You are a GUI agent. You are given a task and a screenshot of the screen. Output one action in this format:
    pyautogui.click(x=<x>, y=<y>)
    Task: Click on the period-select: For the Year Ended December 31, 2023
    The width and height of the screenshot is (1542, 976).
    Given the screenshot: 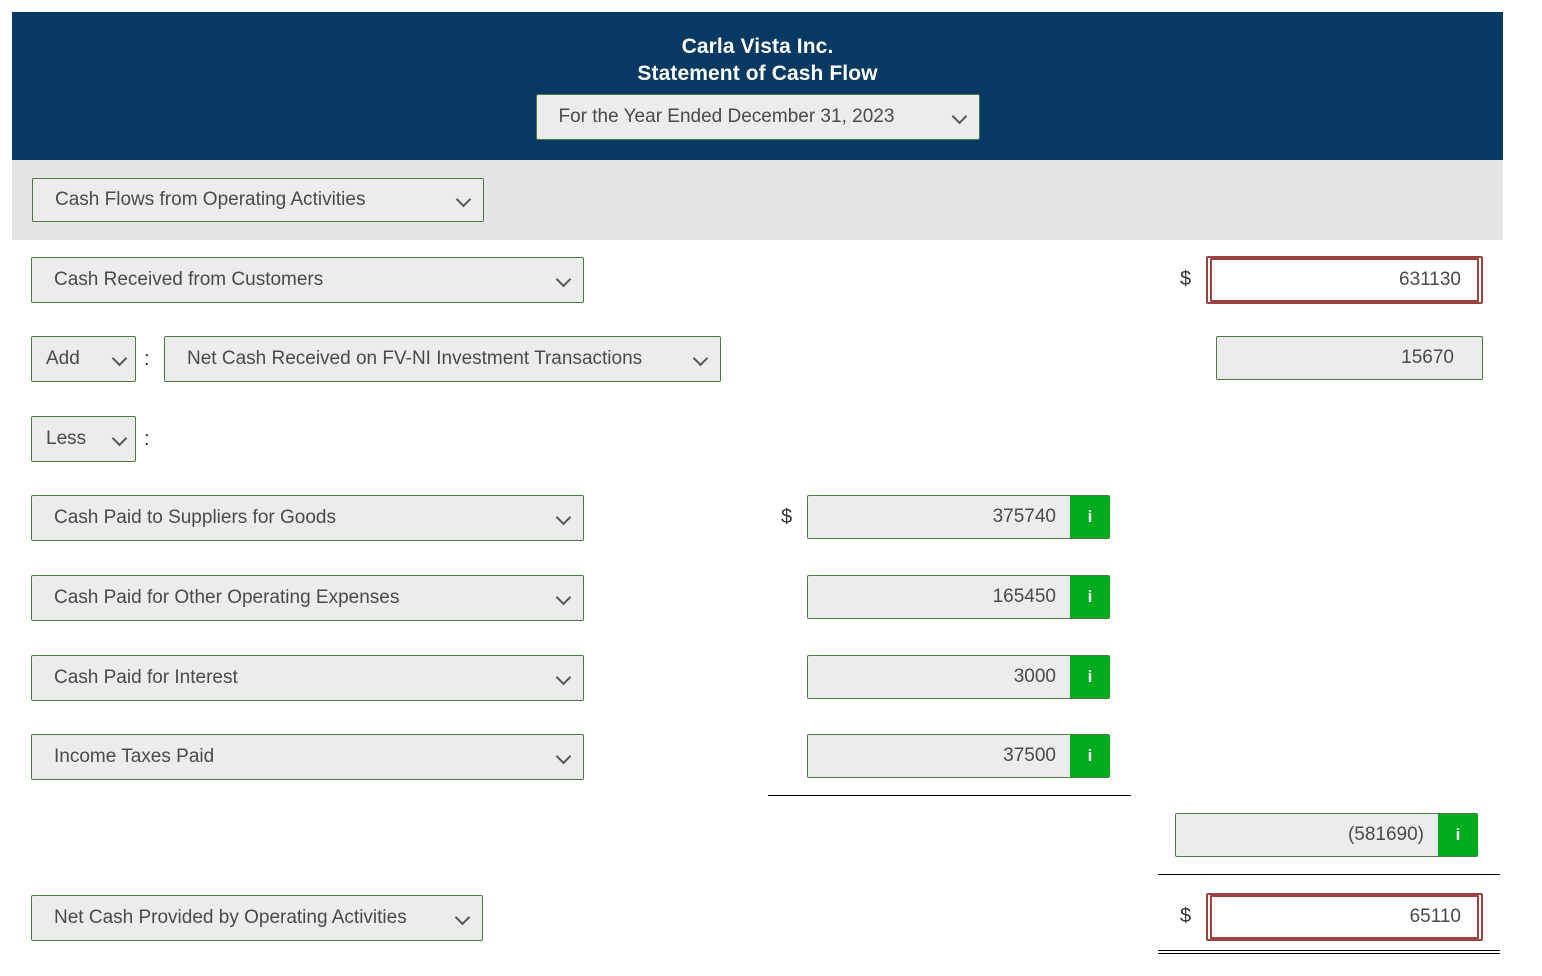 What is the action you would take?
    pyautogui.click(x=757, y=117)
    